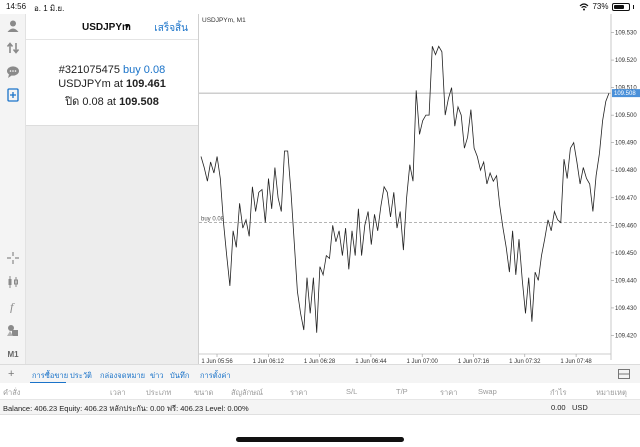 Image resolution: width=640 pixels, height=447 pixels. Describe the element at coordinates (90, 84) in the screenshot. I see `open-prefix: USDJPYm at` at that location.